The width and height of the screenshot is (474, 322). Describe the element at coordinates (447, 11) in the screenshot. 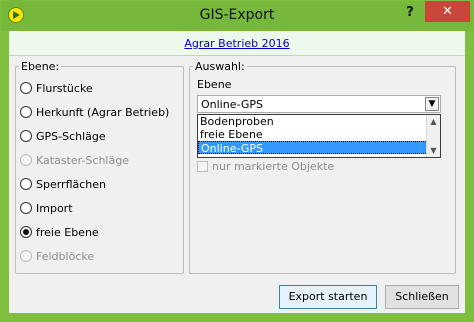

I see `close-window-button: ✕` at that location.